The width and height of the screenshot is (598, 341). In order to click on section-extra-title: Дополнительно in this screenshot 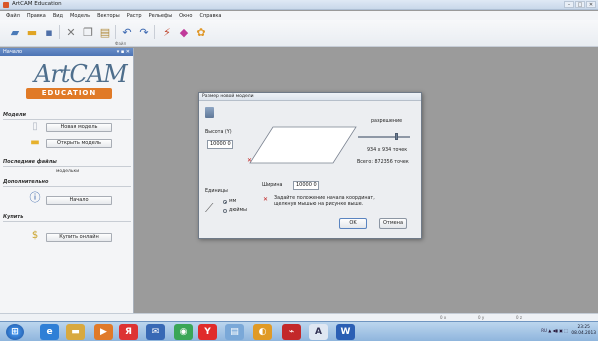, I will do `click(26, 182)`.